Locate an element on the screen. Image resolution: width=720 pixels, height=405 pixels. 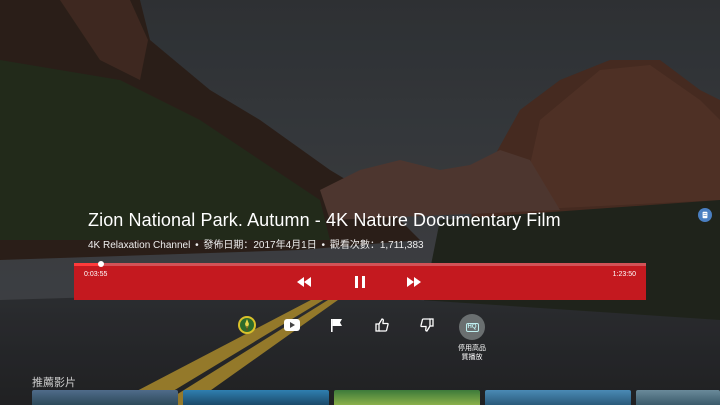
thumbs-down-icon is located at coordinates (427, 327).